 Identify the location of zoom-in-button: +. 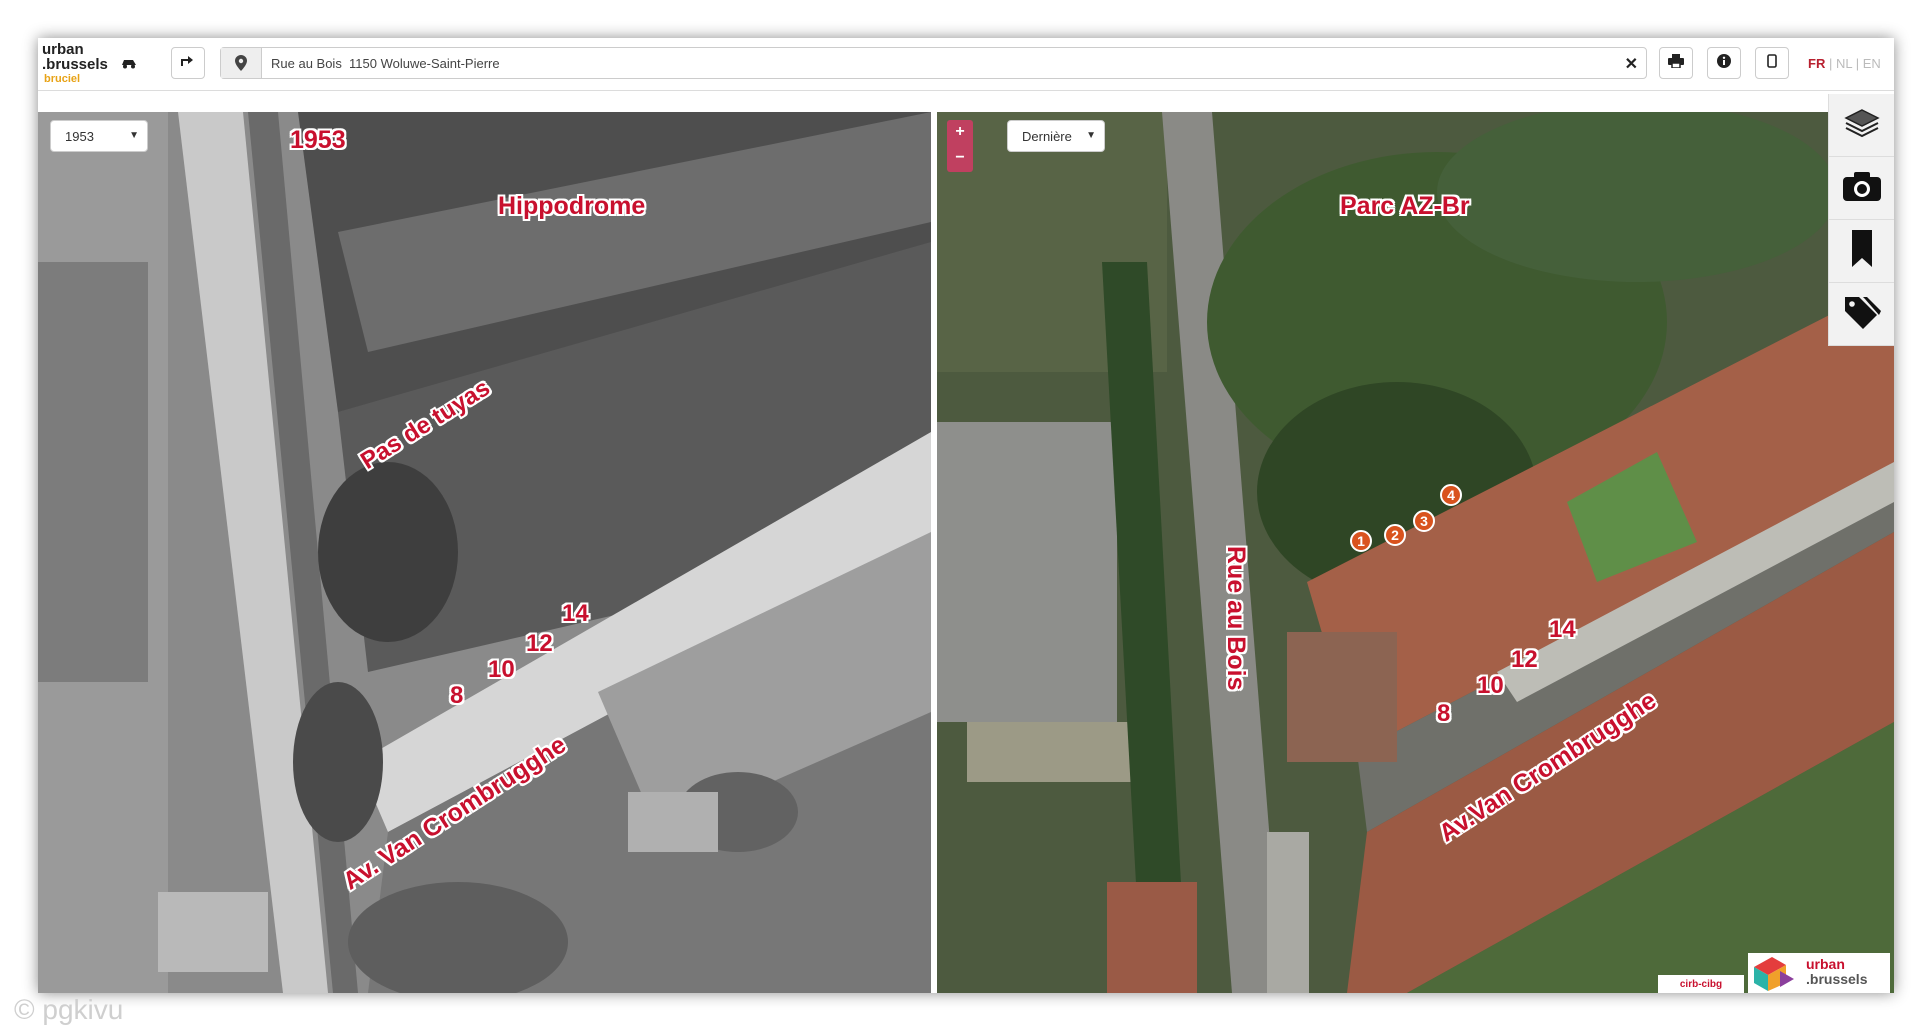
(960, 133).